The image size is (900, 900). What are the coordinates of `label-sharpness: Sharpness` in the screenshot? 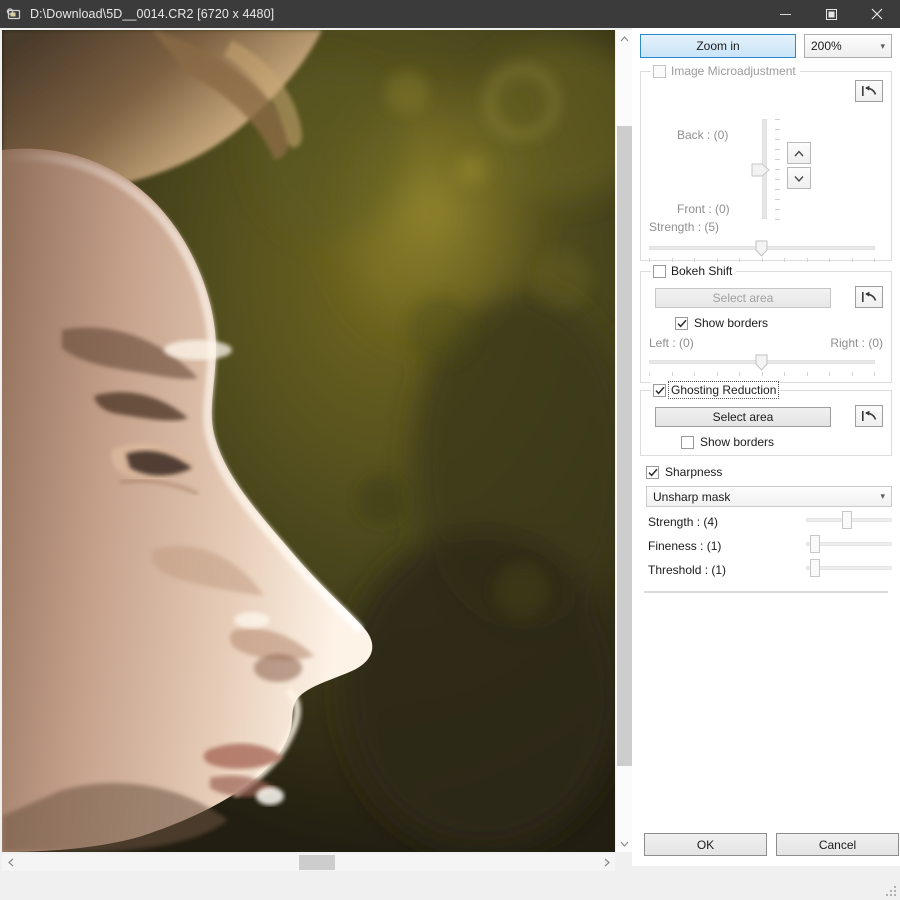 It's located at (694, 472).